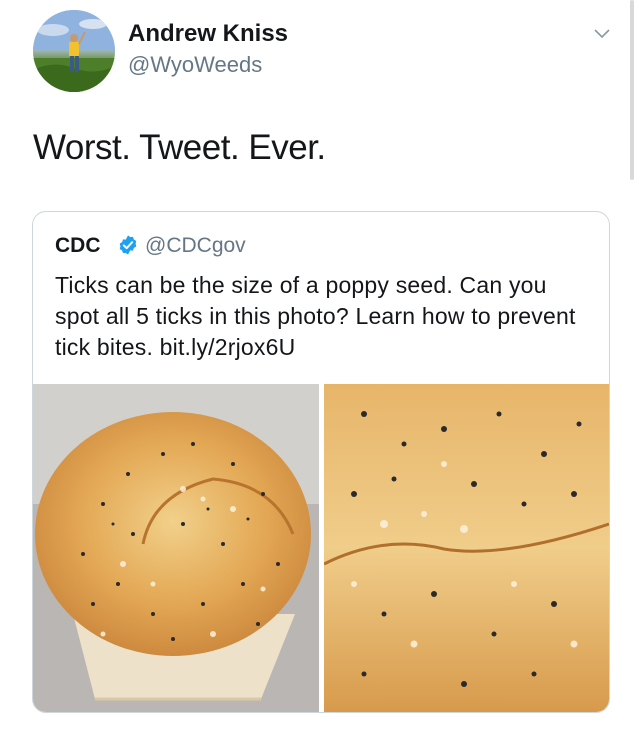 Image resolution: width=640 pixels, height=731 pixels. I want to click on verified-badge-icon, so click(128, 245).